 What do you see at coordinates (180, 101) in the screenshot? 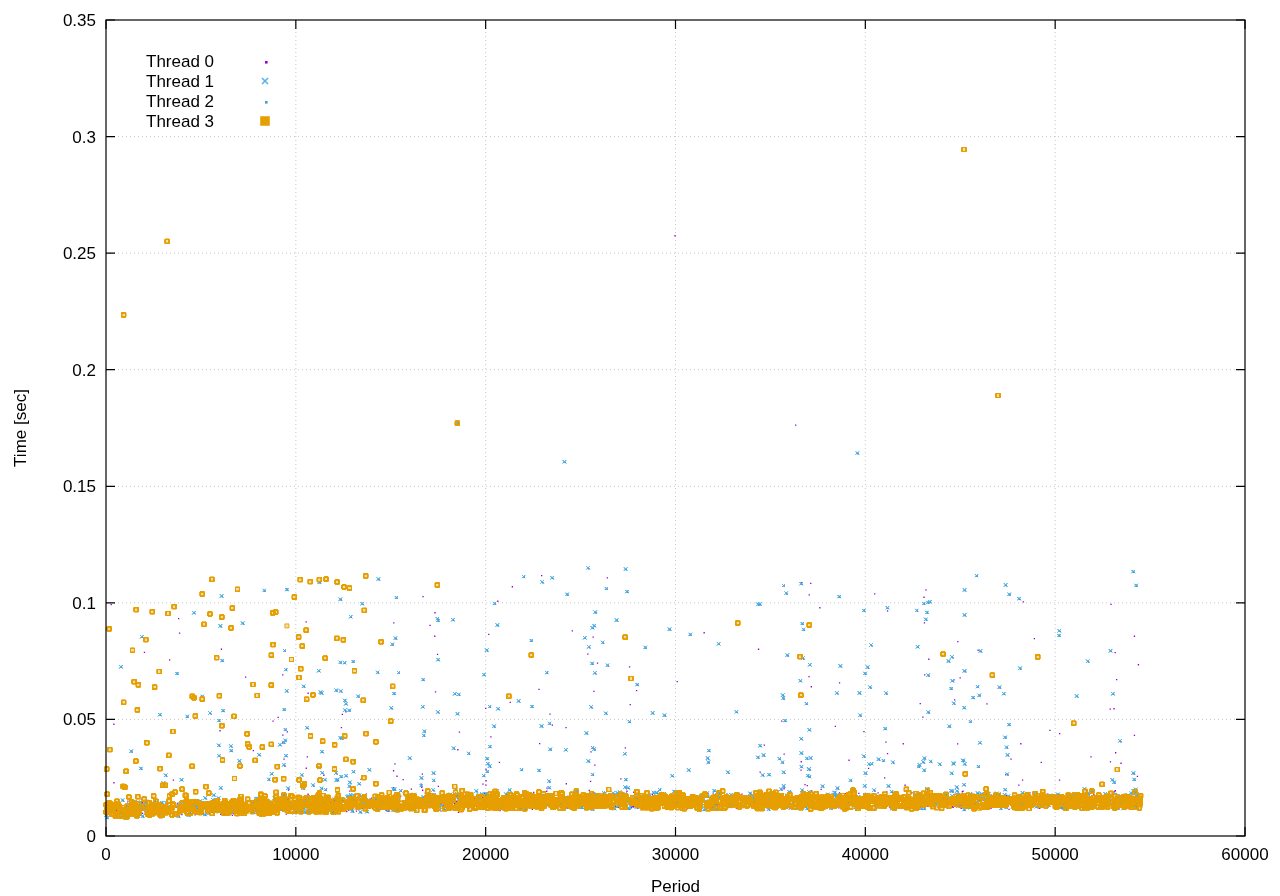
I see `legend-label: Thread 2` at bounding box center [180, 101].